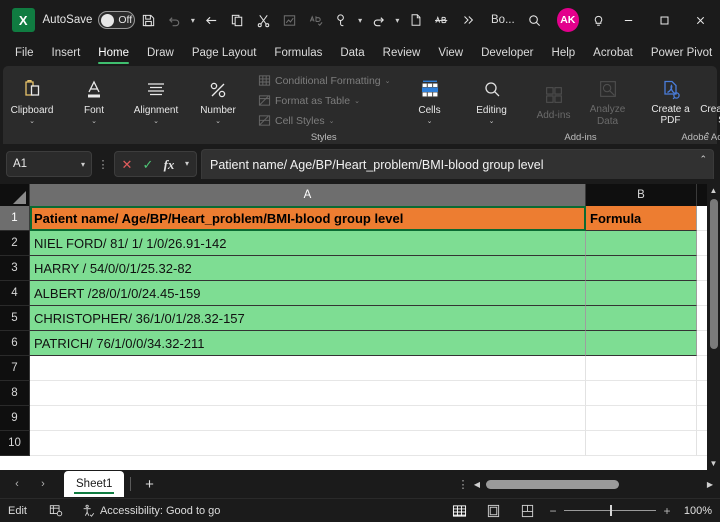 Image resolution: width=720 pixels, height=522 pixels. What do you see at coordinates (237, 20) in the screenshot?
I see `copy-button` at bounding box center [237, 20].